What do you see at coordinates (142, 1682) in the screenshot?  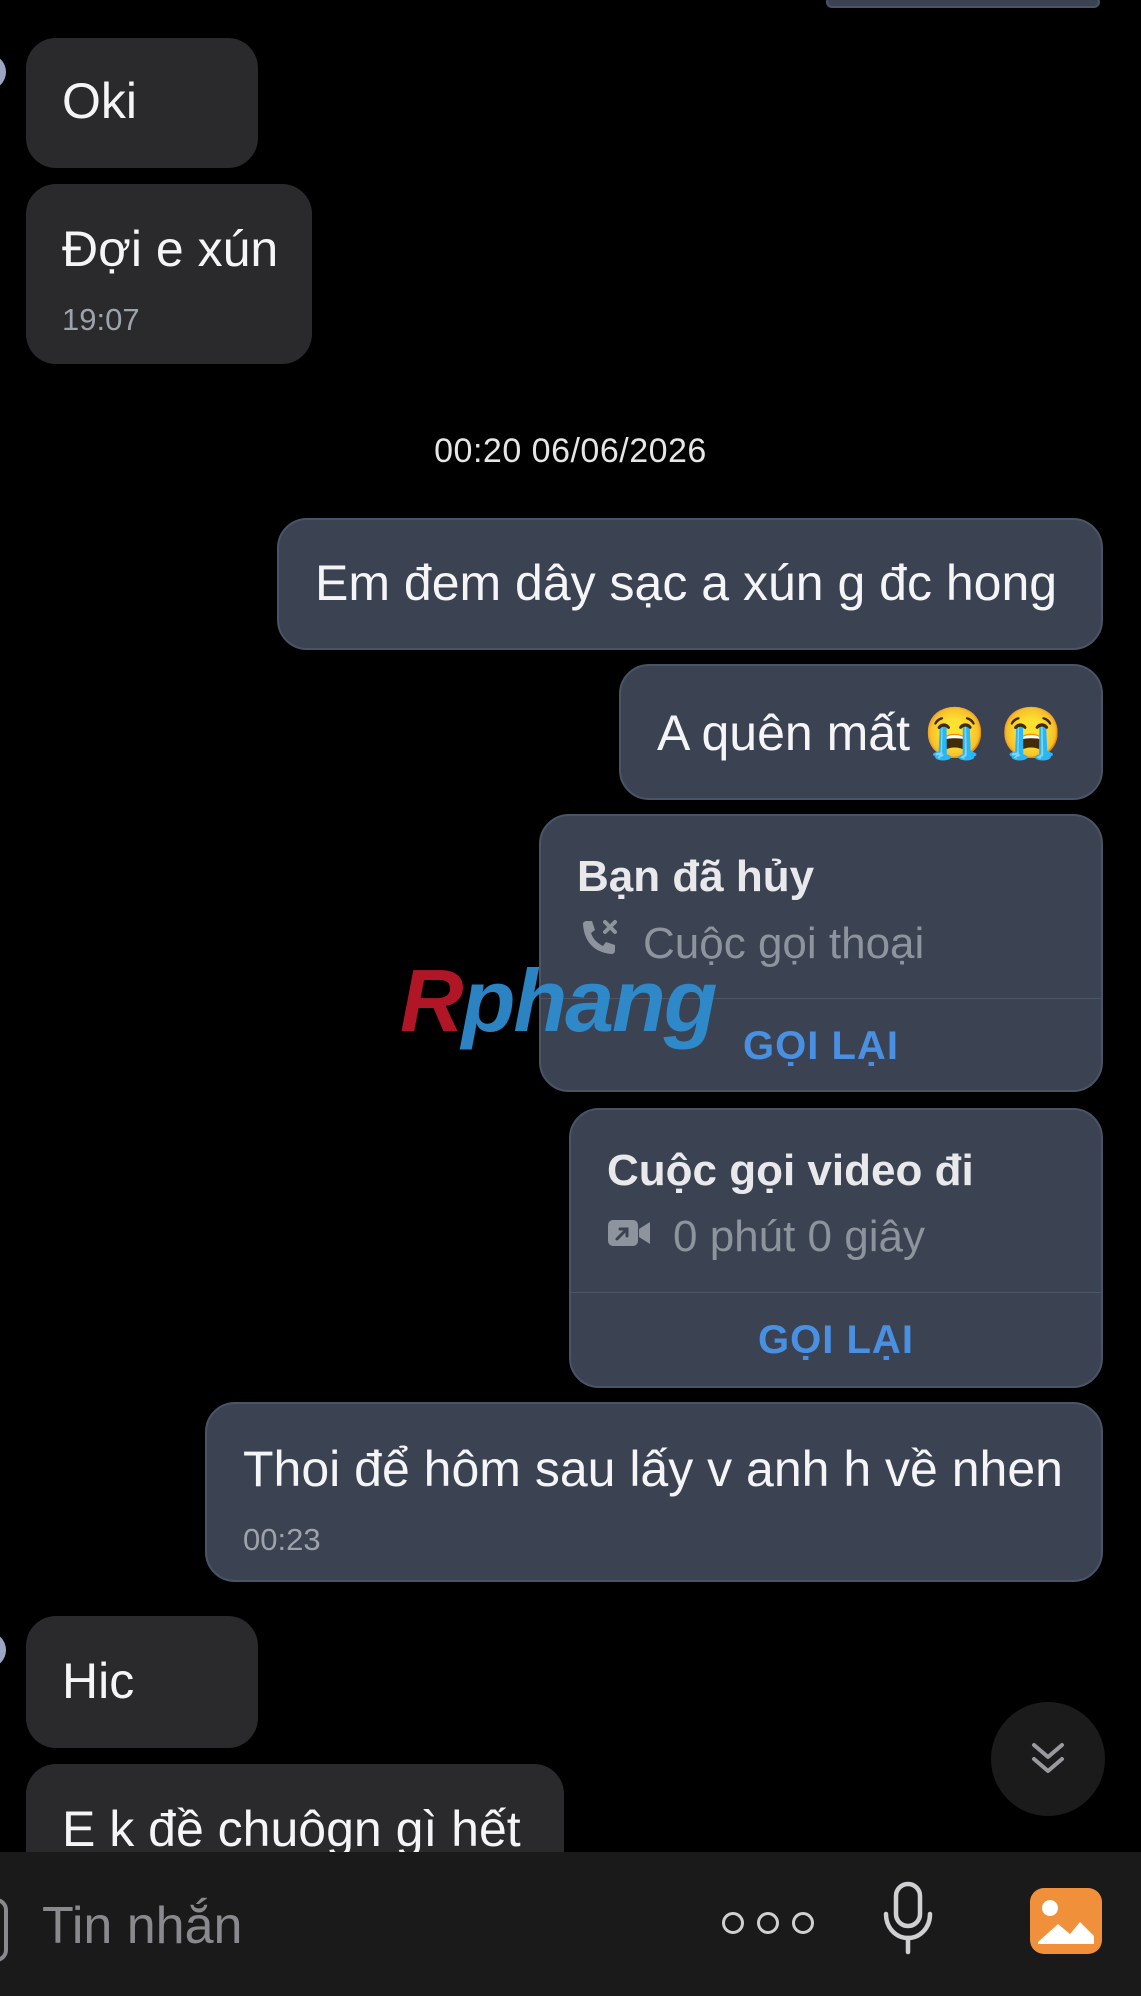 I see `message-bubble-incoming: Hic` at bounding box center [142, 1682].